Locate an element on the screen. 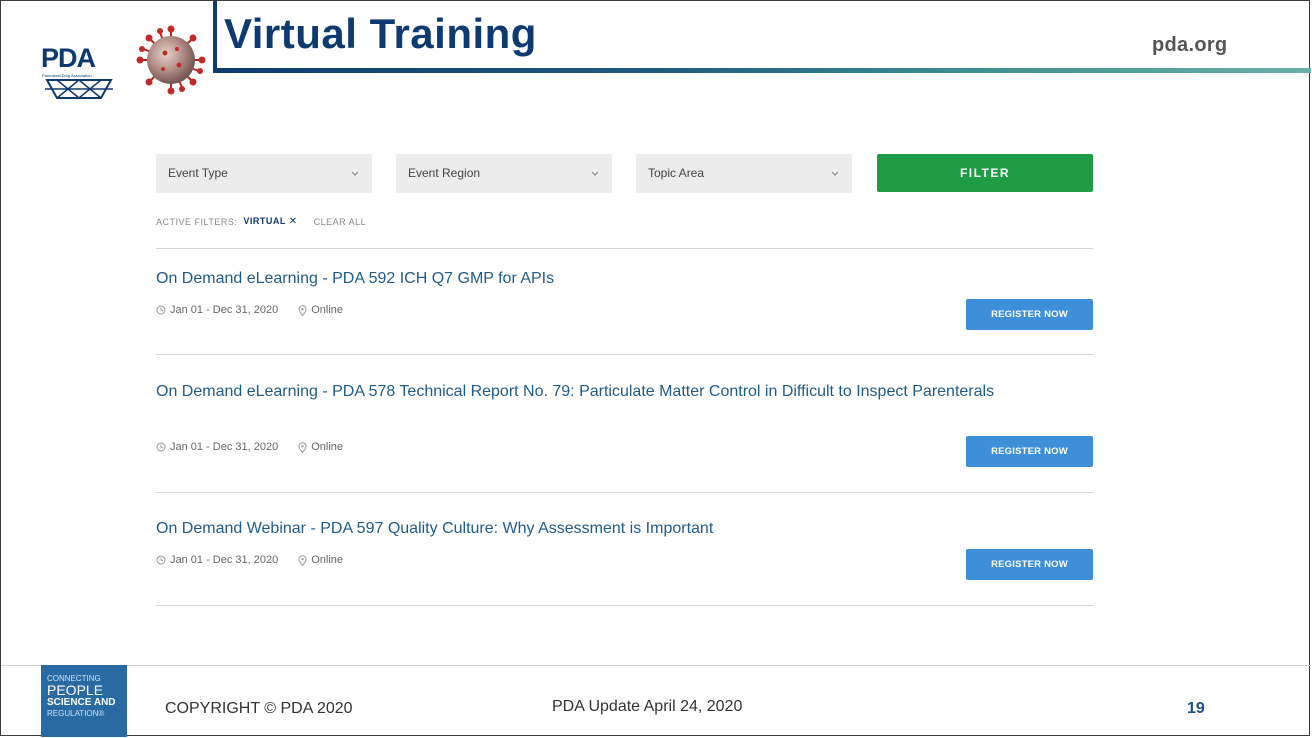 The width and height of the screenshot is (1312, 738). active-filters-label: ACTIVE FILTERS: is located at coordinates (197, 221).